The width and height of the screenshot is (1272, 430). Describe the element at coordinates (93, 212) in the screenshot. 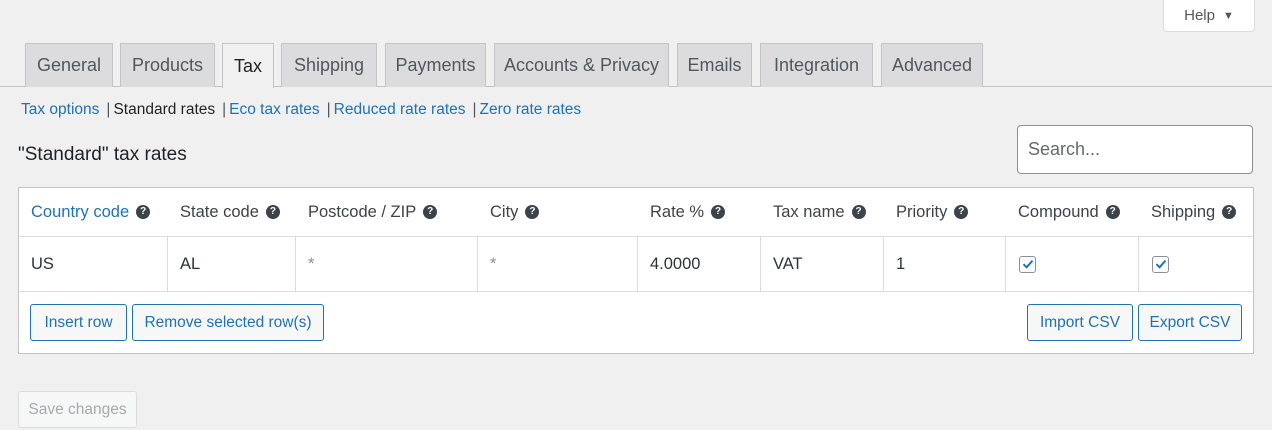

I see `column-country-code: Country code?` at that location.